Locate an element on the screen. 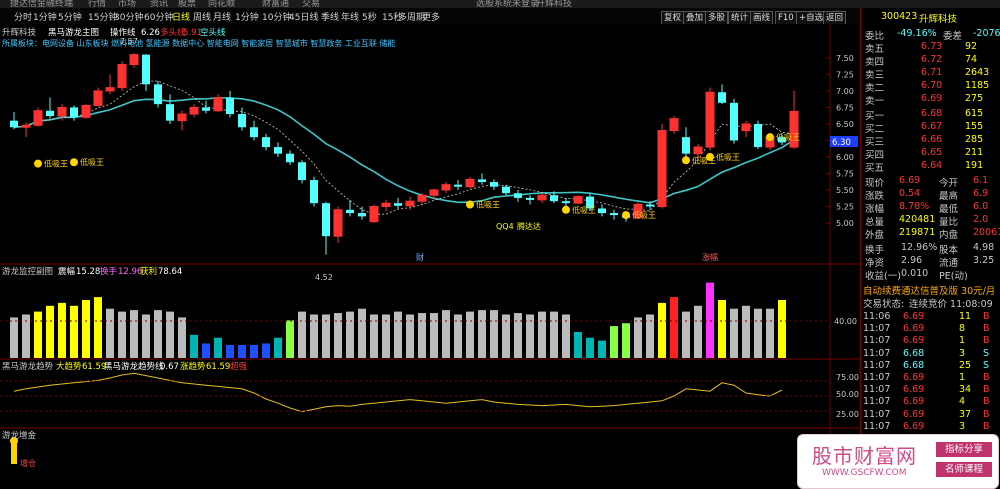 This screenshot has width=1000, height=489. period-tab-6: 日线 is located at coordinates (181, 16).